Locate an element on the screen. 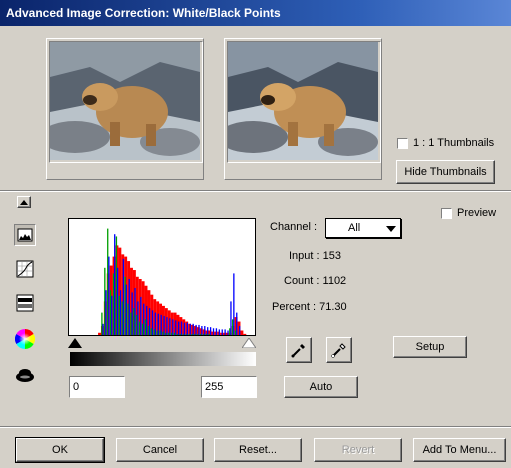 This screenshot has height=468, width=511. histogram-panel is located at coordinates (162, 277).